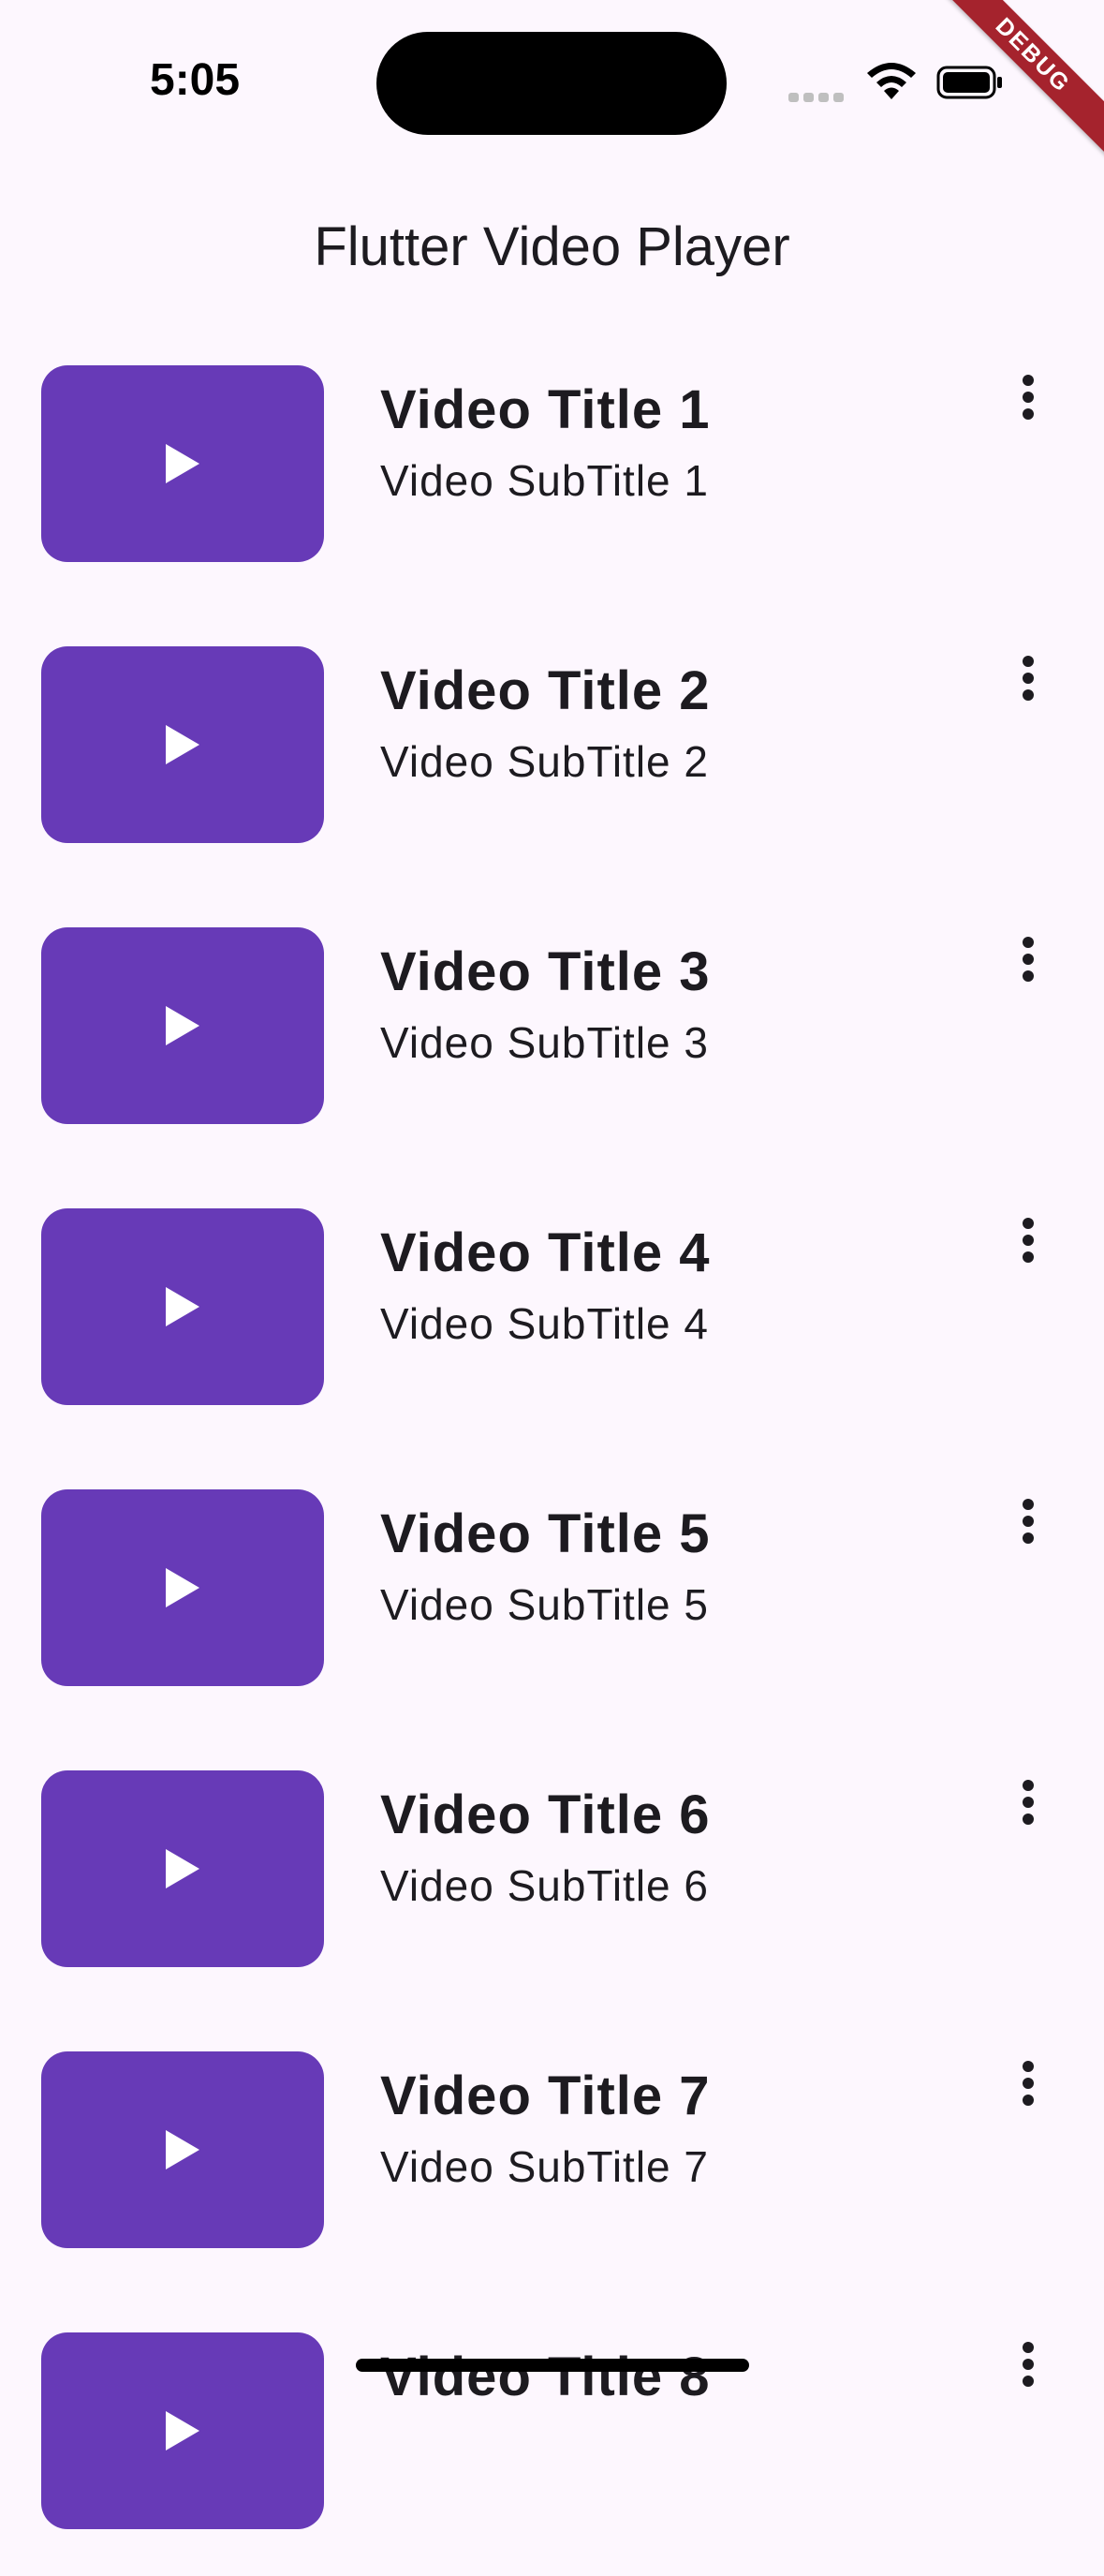  I want to click on status-bar: 5:05 DEBUG, so click(552, 85).